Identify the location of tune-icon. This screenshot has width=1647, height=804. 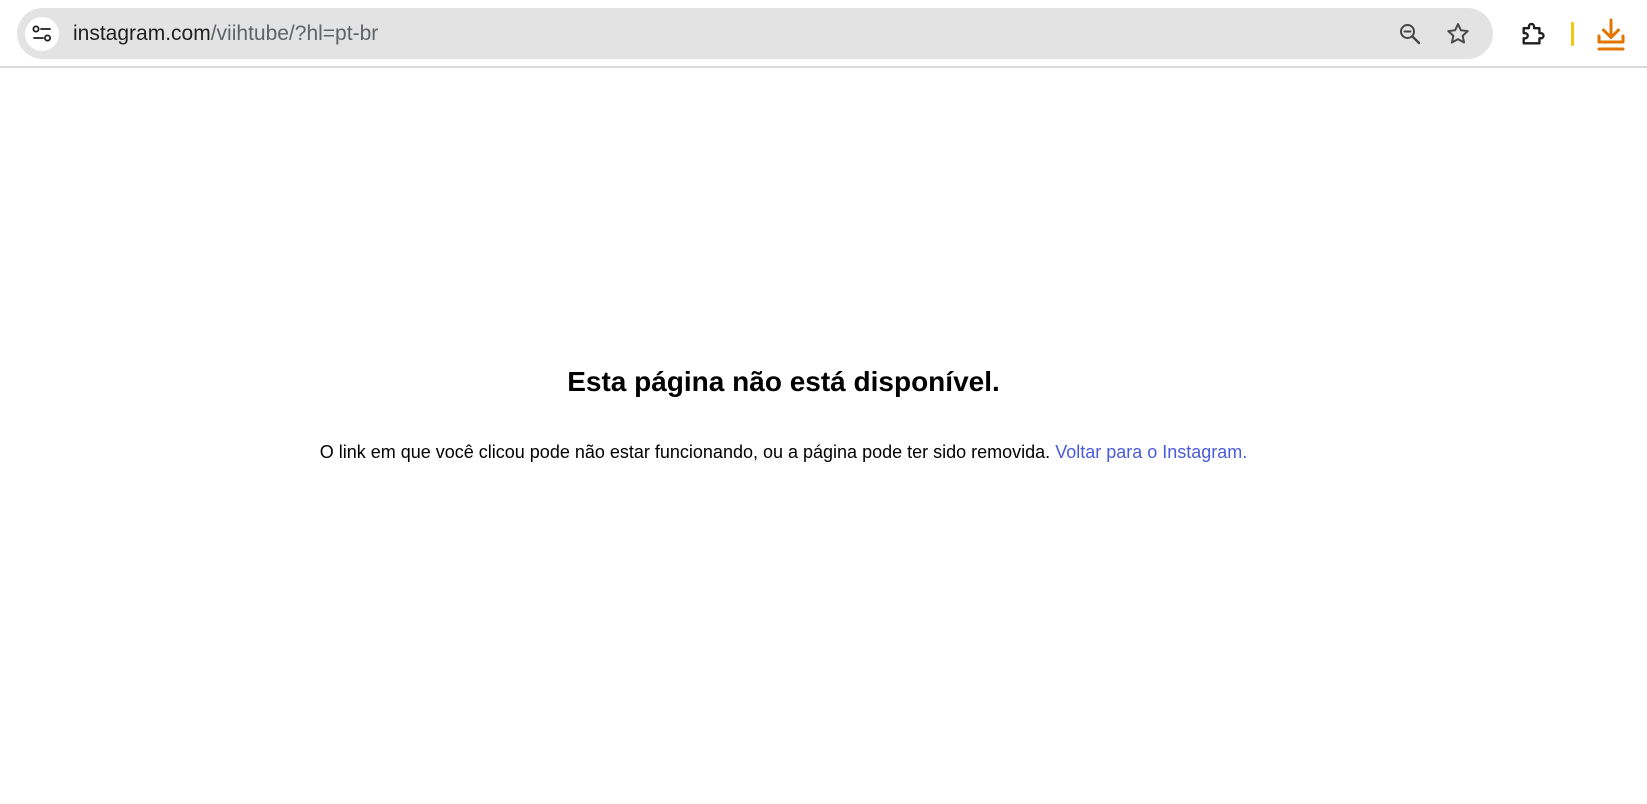
(41, 33).